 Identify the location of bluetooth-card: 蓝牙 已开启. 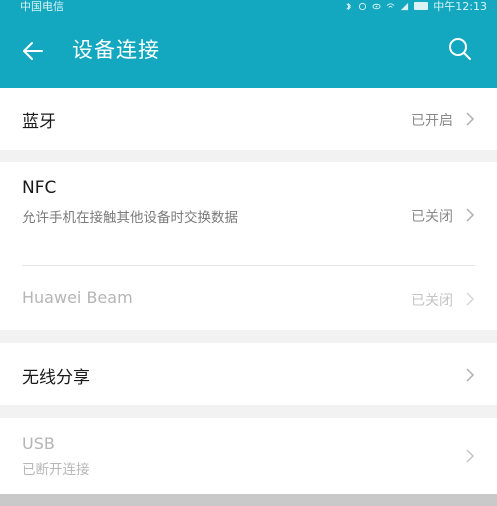
(248, 119).